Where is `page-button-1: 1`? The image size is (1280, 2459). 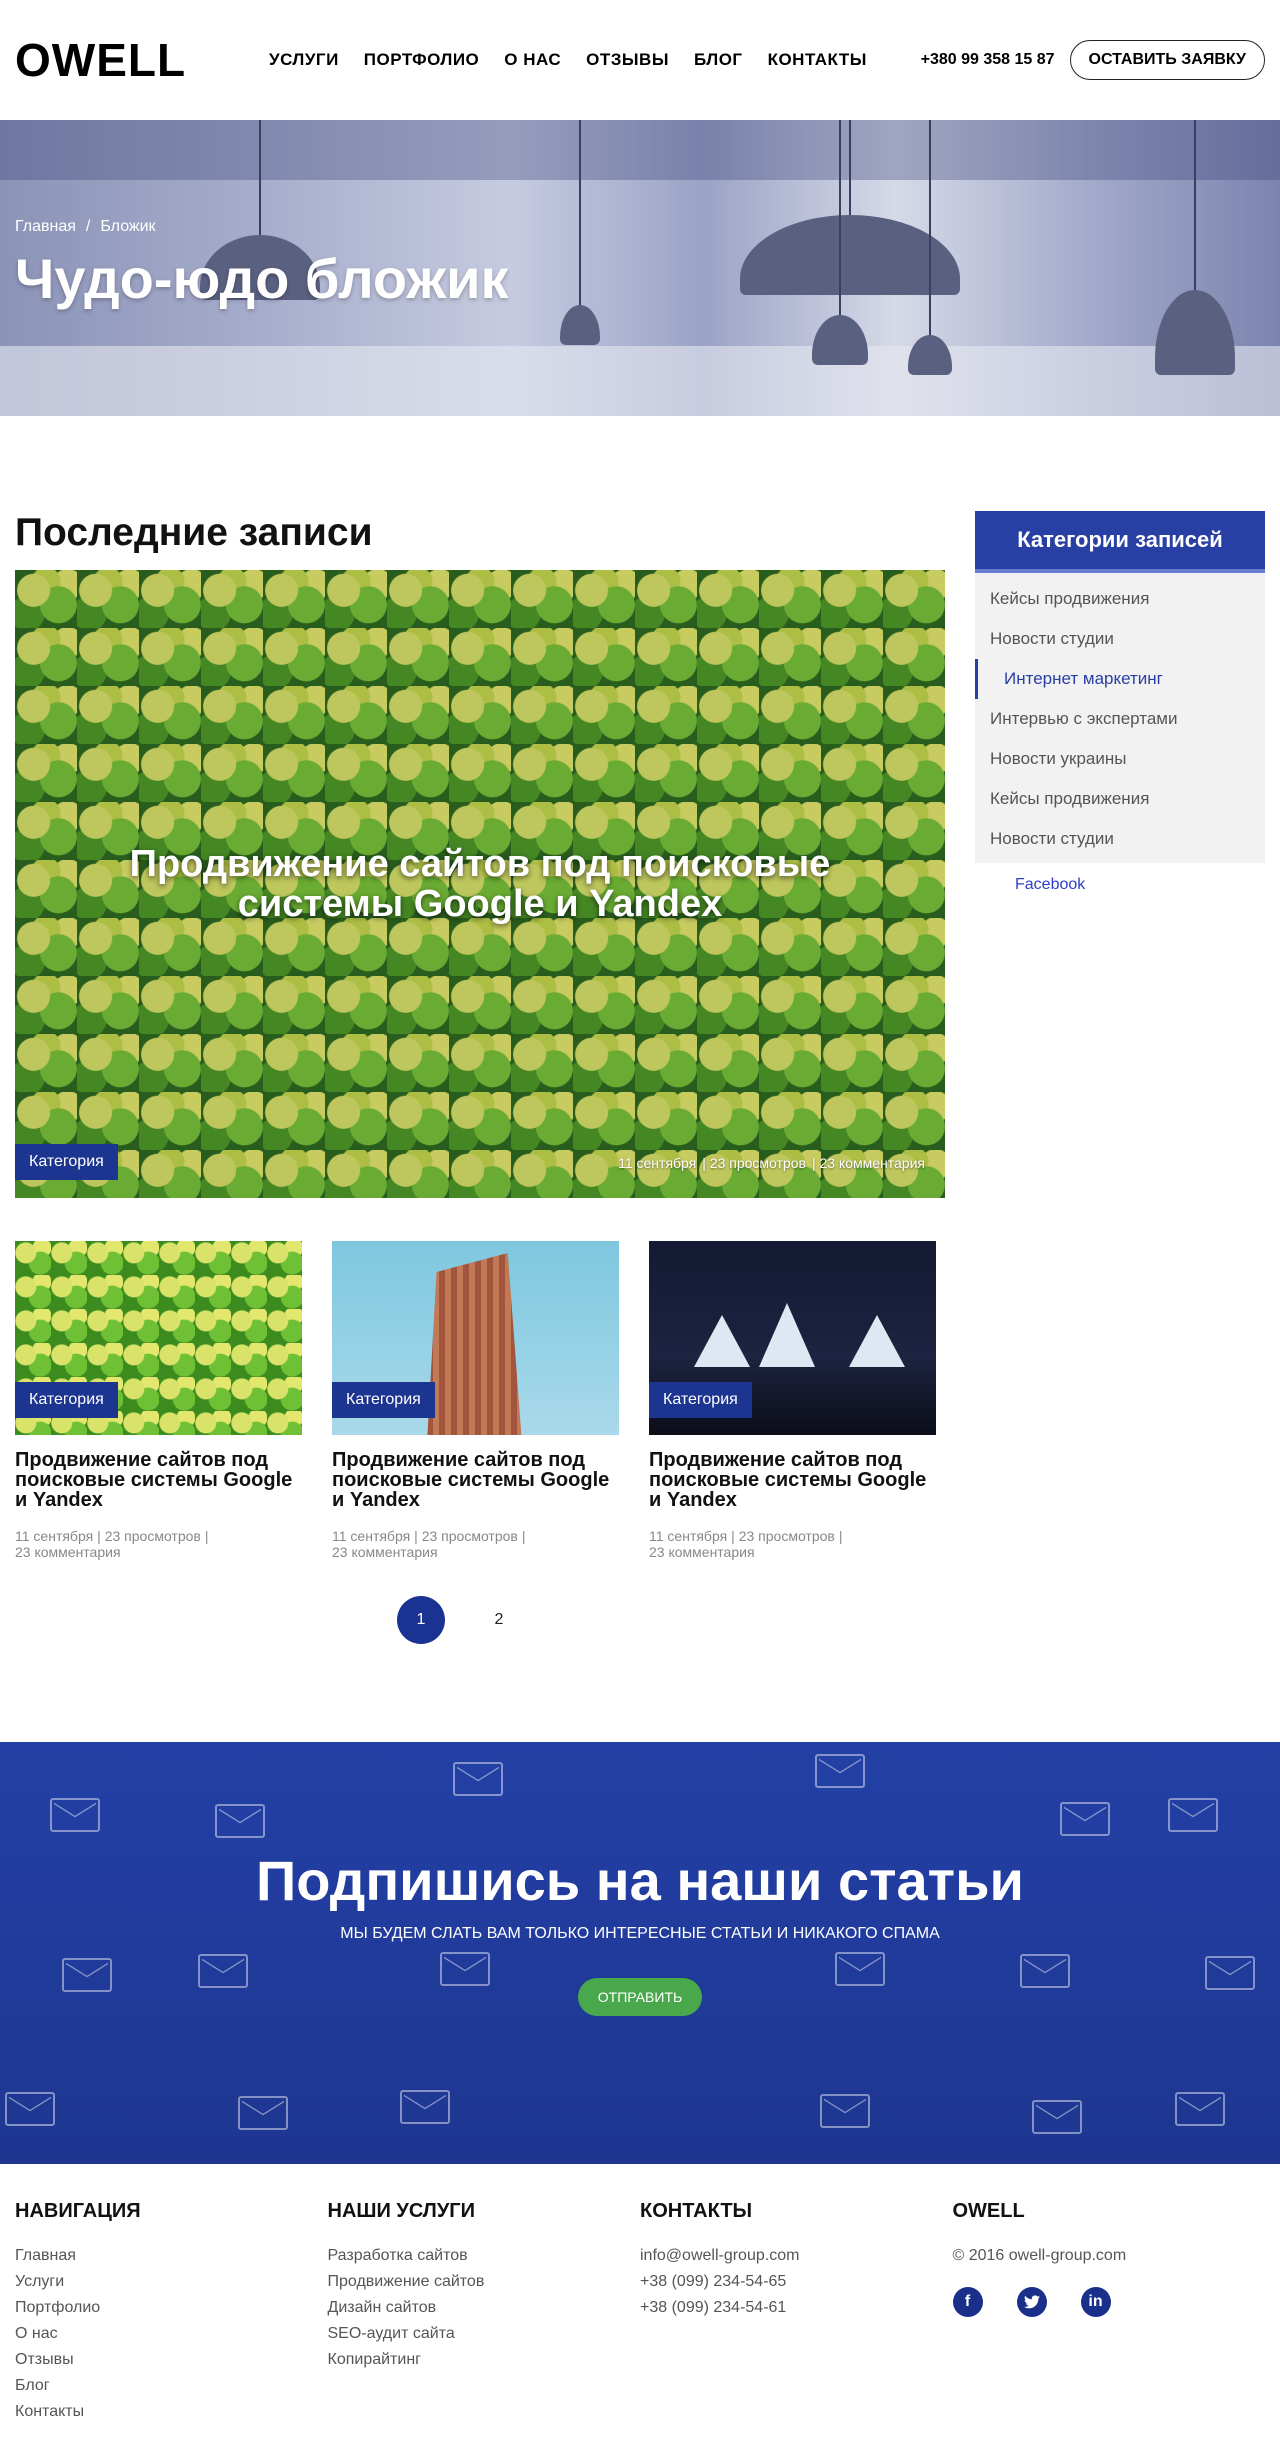
page-button-1: 1 is located at coordinates (421, 1620).